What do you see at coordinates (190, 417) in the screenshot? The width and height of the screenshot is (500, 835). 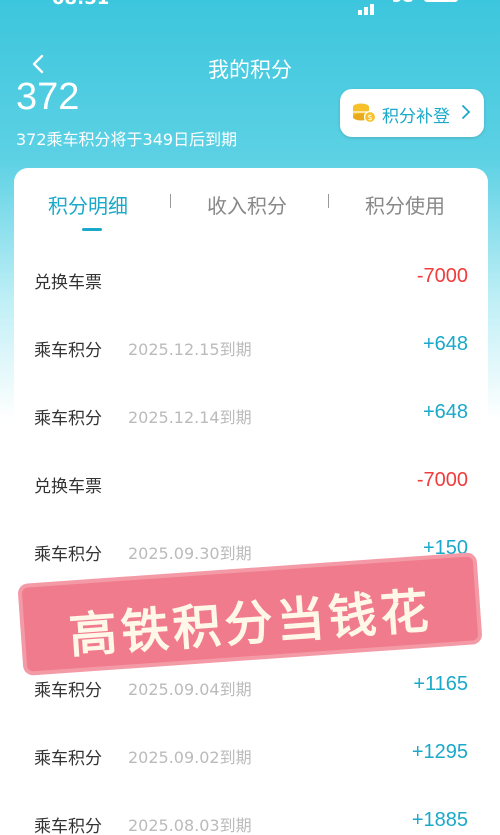 I see `record-date: 2025.12.14到期` at bounding box center [190, 417].